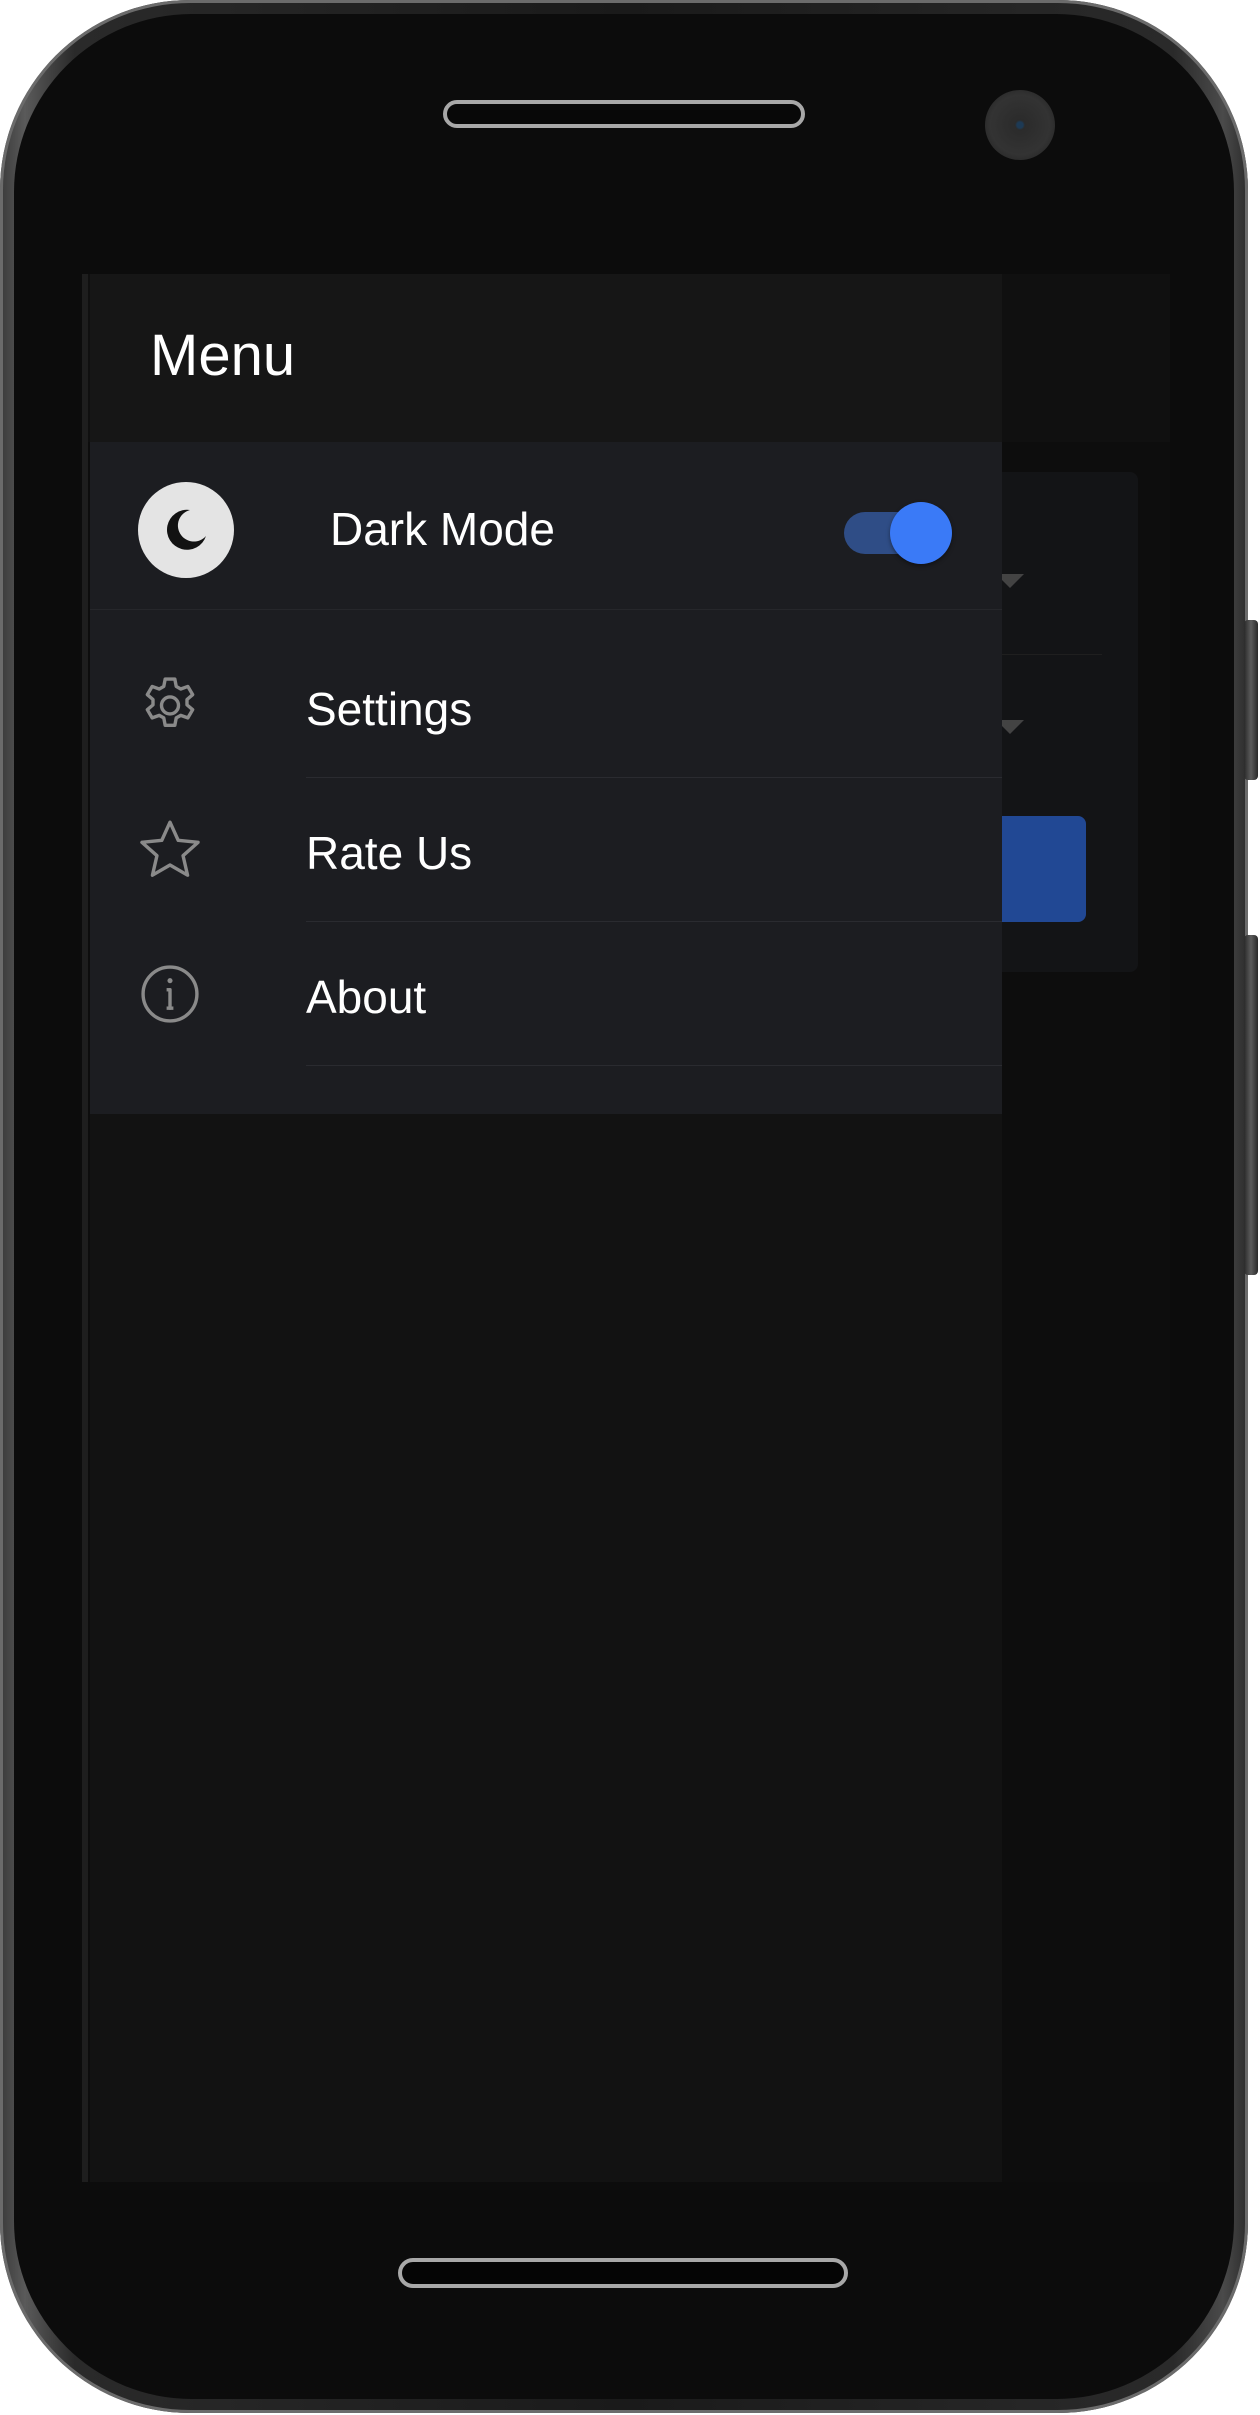 This screenshot has width=1260, height=2415. I want to click on drawer-title: Menu, so click(223, 355).